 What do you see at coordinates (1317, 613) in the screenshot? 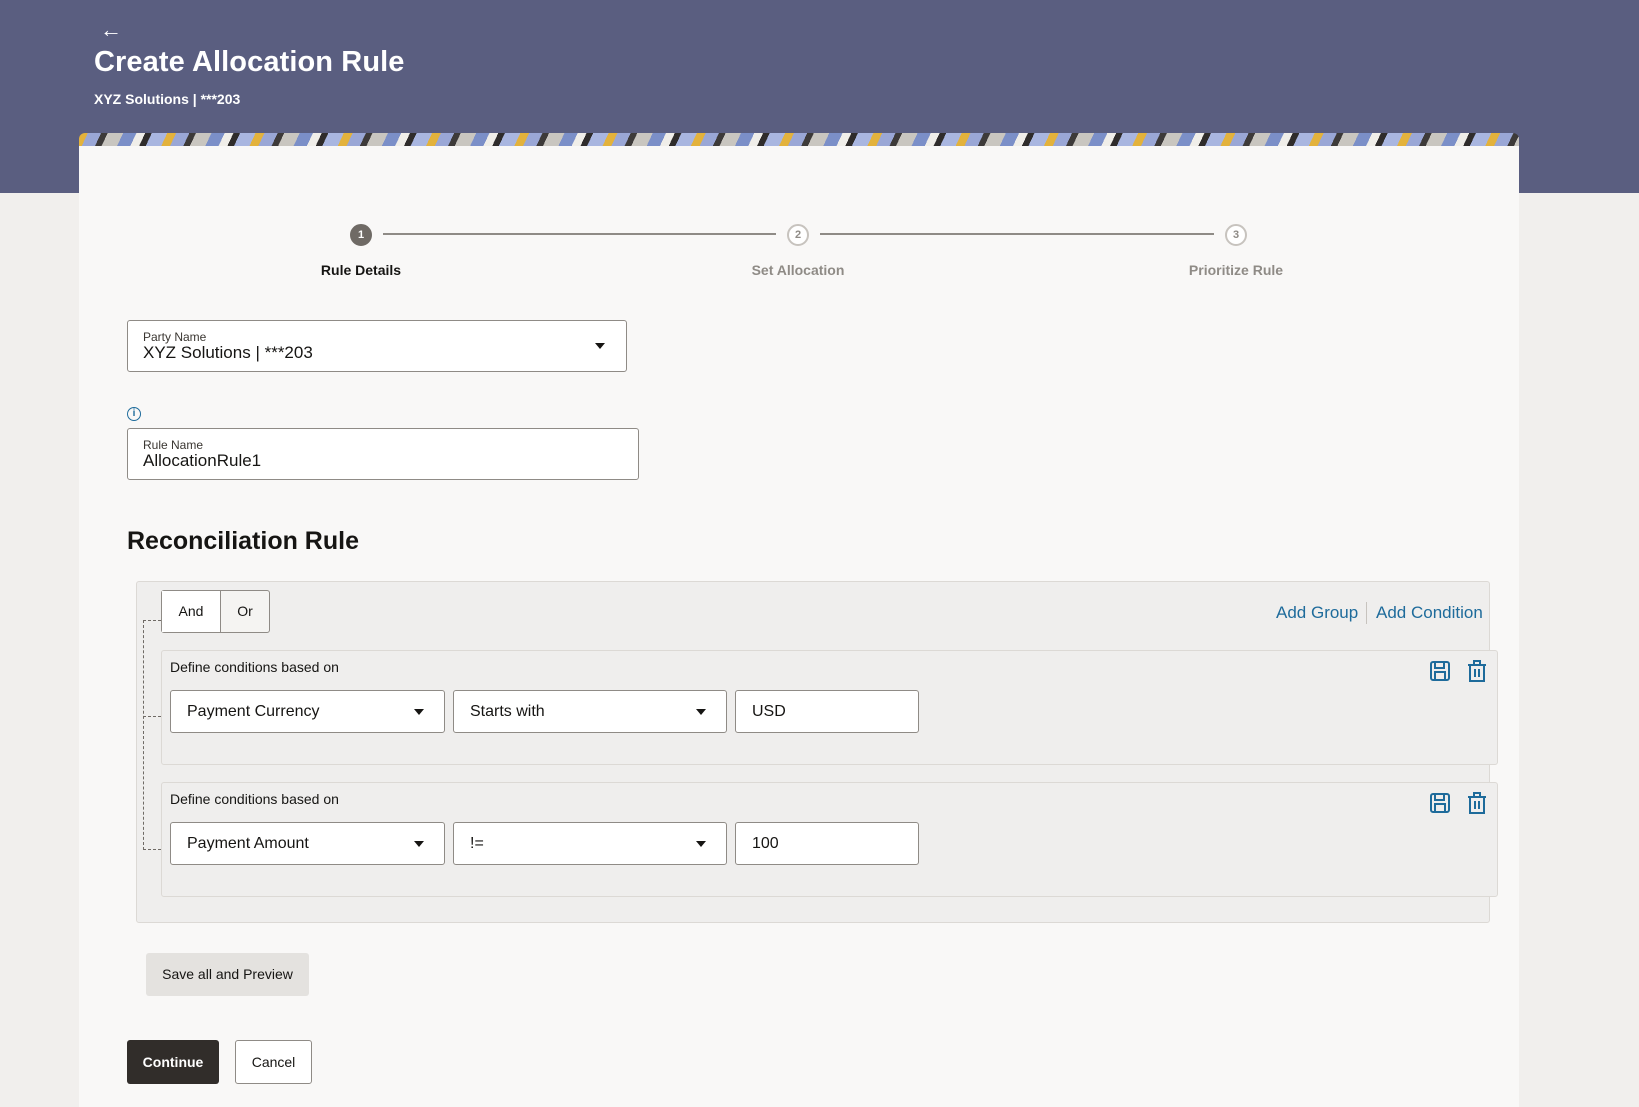
I see `add-group-link: Add Group` at bounding box center [1317, 613].